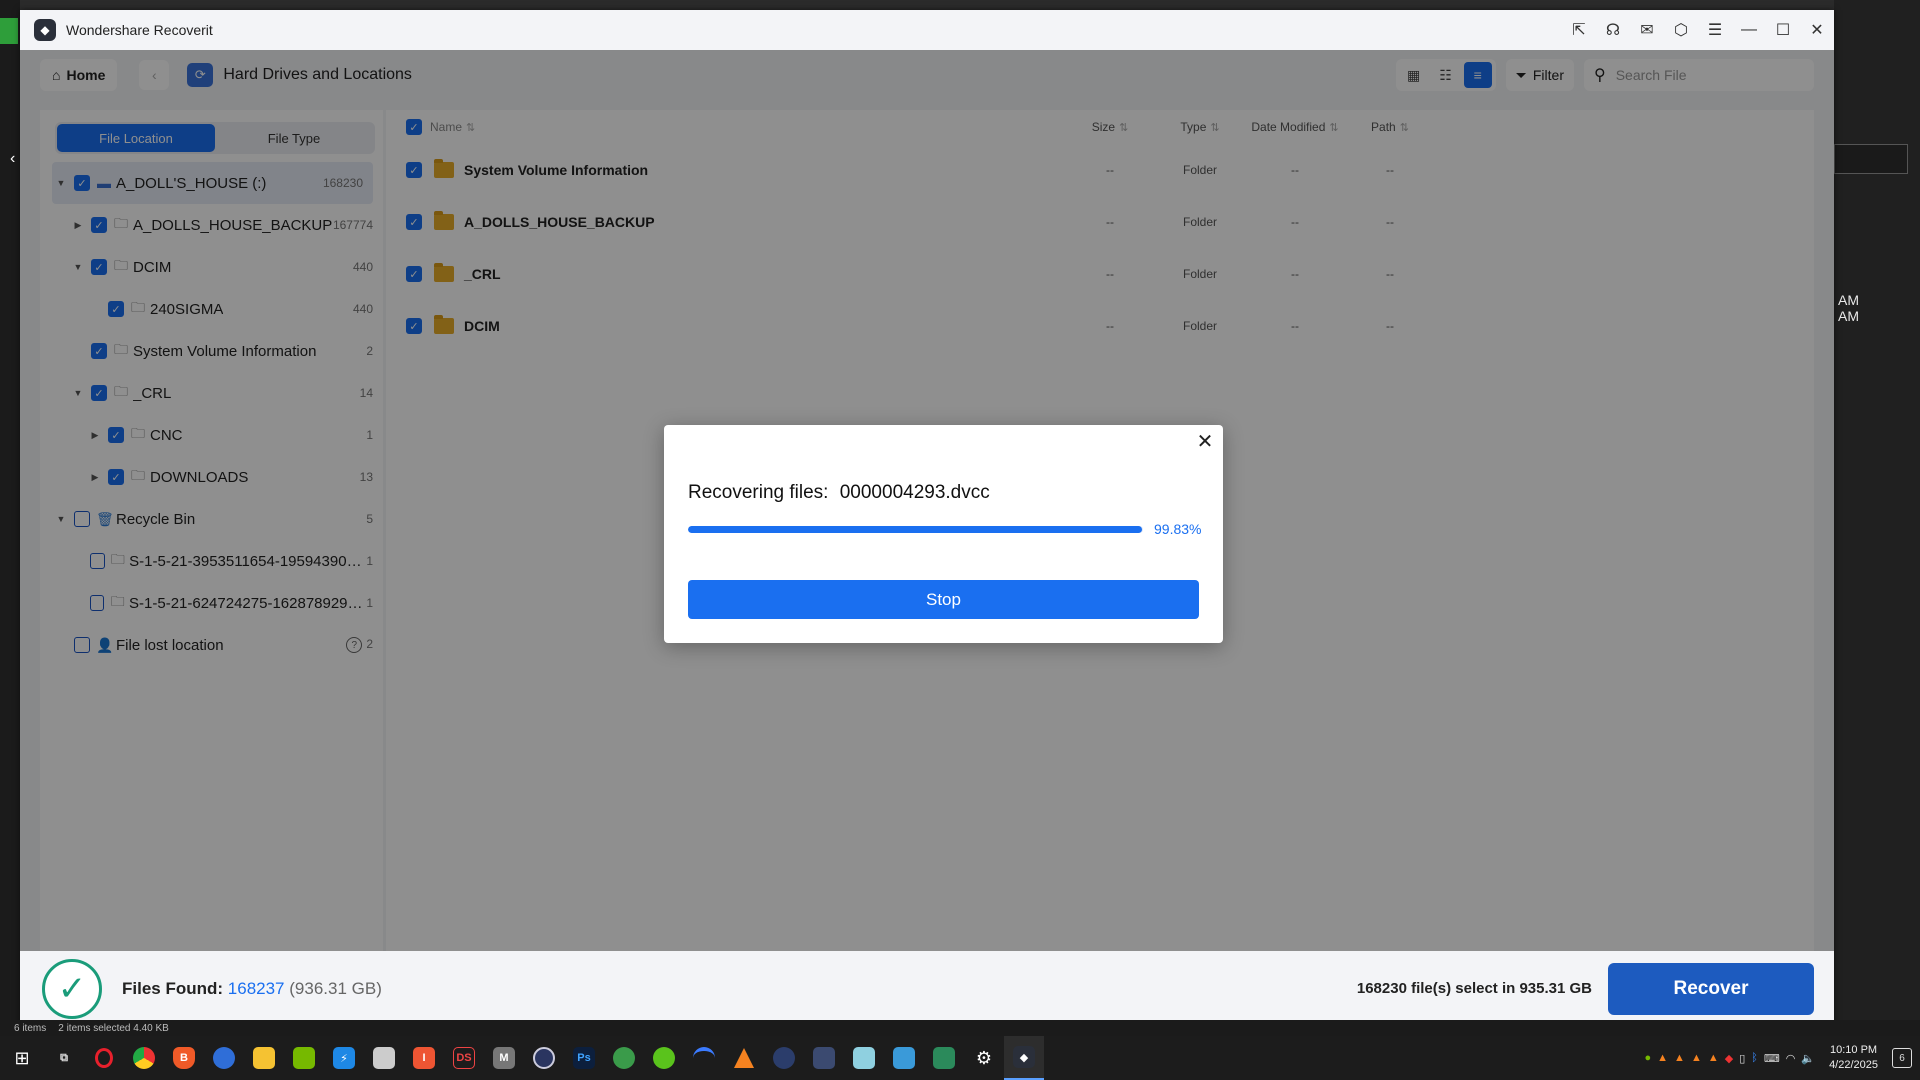  What do you see at coordinates (173, 988) in the screenshot?
I see `files-found-label: Files Found:` at bounding box center [173, 988].